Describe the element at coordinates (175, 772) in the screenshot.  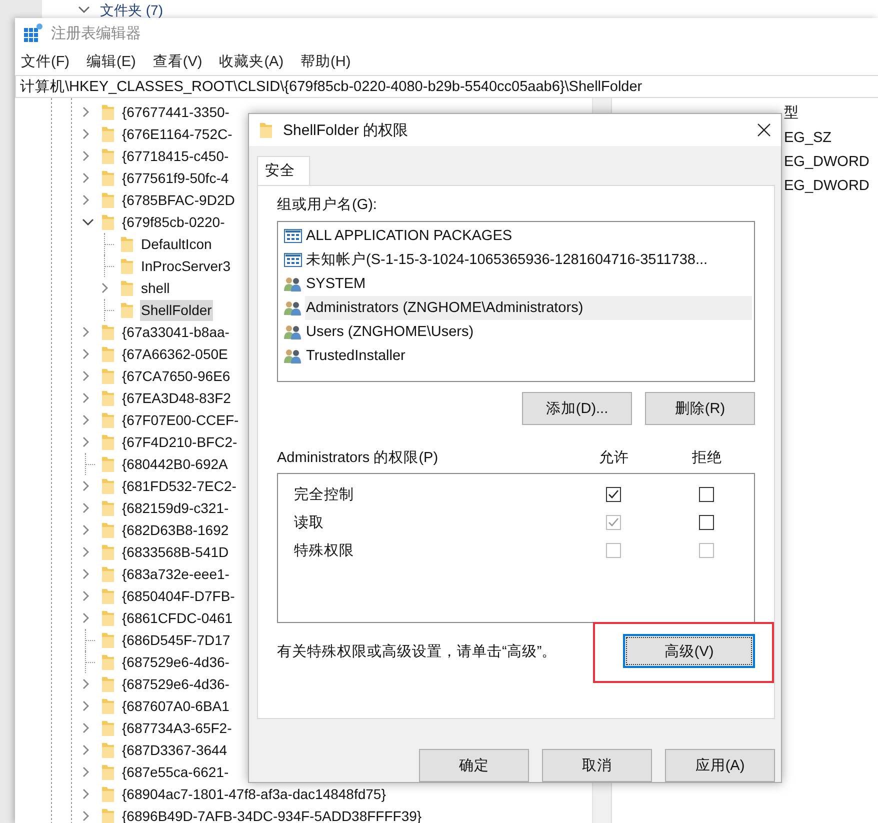
I see `tree-item: {687e55ca-6621-` at that location.